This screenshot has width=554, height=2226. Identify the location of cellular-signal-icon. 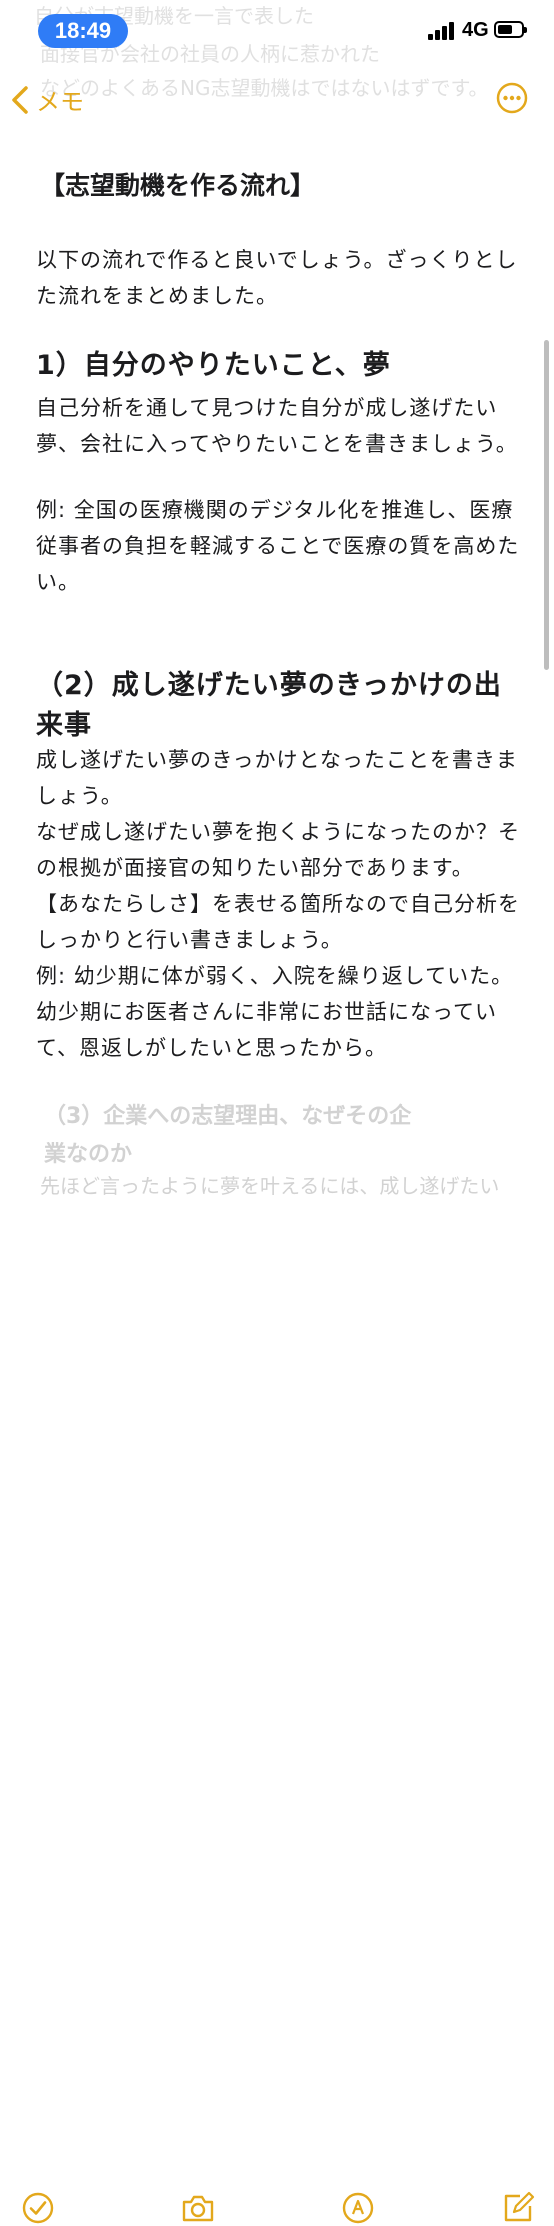
(441, 31).